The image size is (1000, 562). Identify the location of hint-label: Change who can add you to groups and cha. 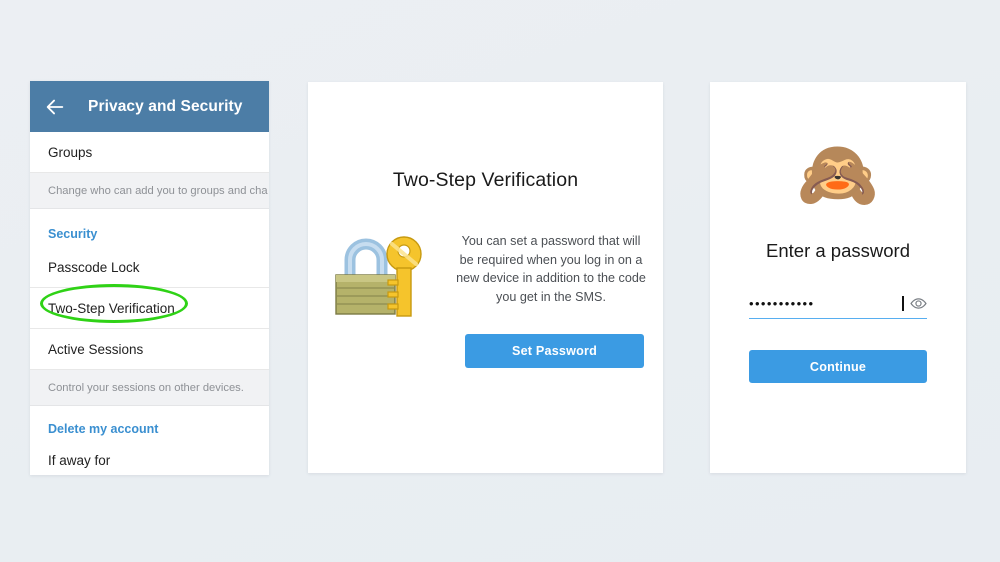
(158, 190).